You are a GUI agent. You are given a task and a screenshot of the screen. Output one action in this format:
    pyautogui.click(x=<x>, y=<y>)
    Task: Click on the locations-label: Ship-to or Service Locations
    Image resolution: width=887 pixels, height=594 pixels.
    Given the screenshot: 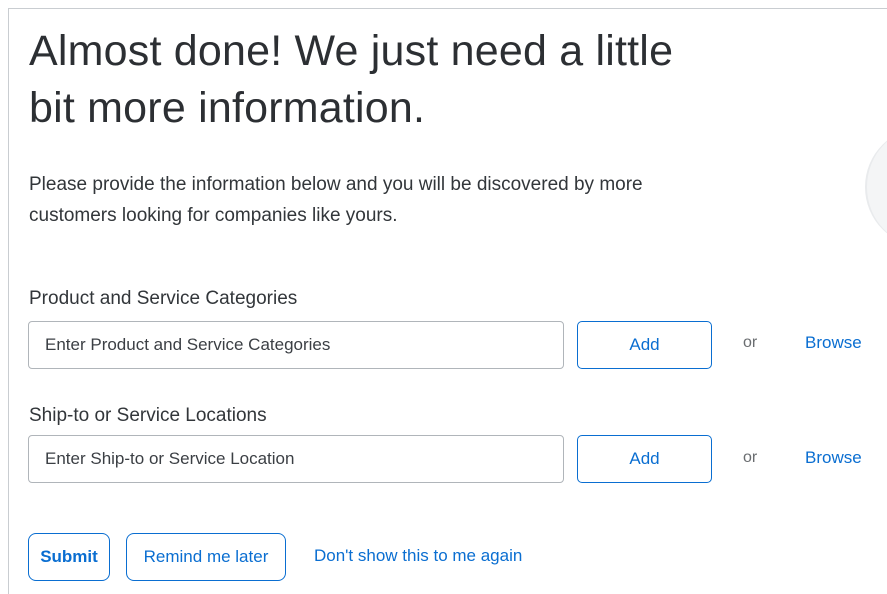 What is the action you would take?
    pyautogui.click(x=148, y=415)
    